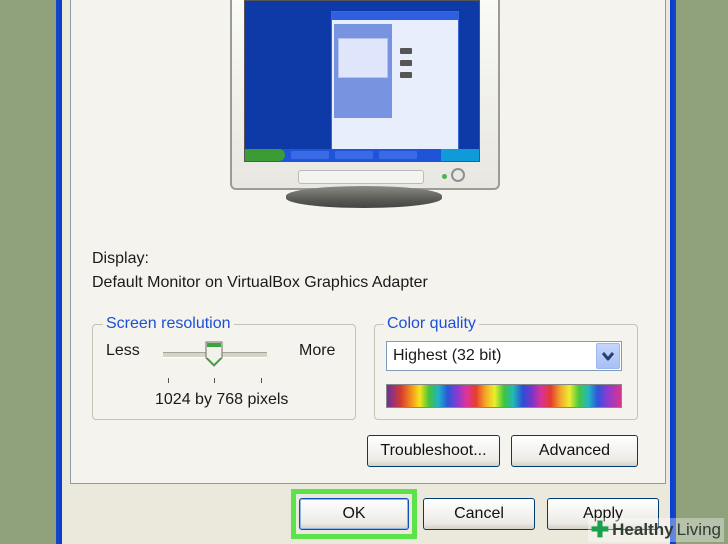 This screenshot has width=728, height=544. I want to click on watermark-brand-rest: Living, so click(698, 529).